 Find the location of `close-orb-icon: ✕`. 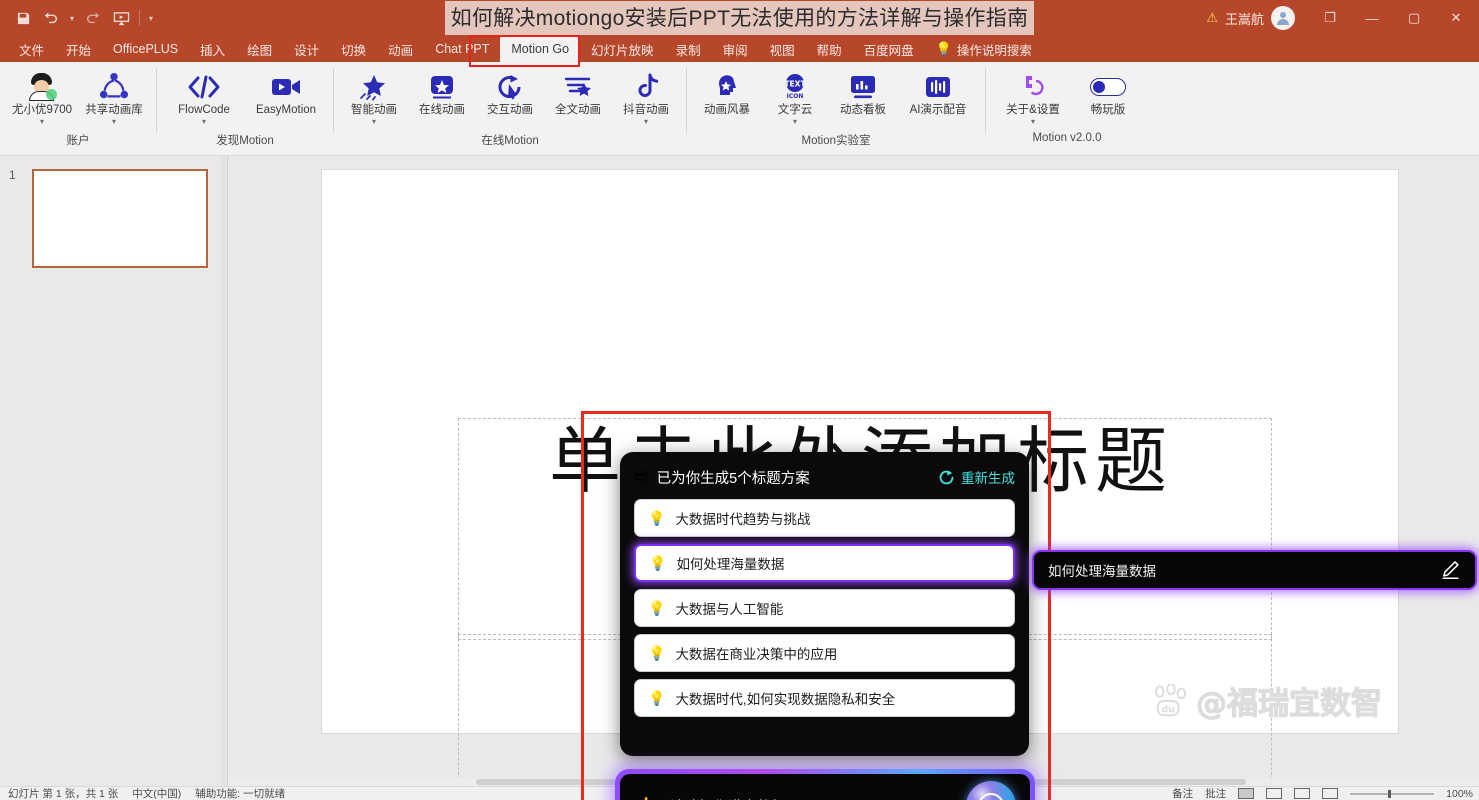

close-orb-icon: ✕ is located at coordinates (991, 790).